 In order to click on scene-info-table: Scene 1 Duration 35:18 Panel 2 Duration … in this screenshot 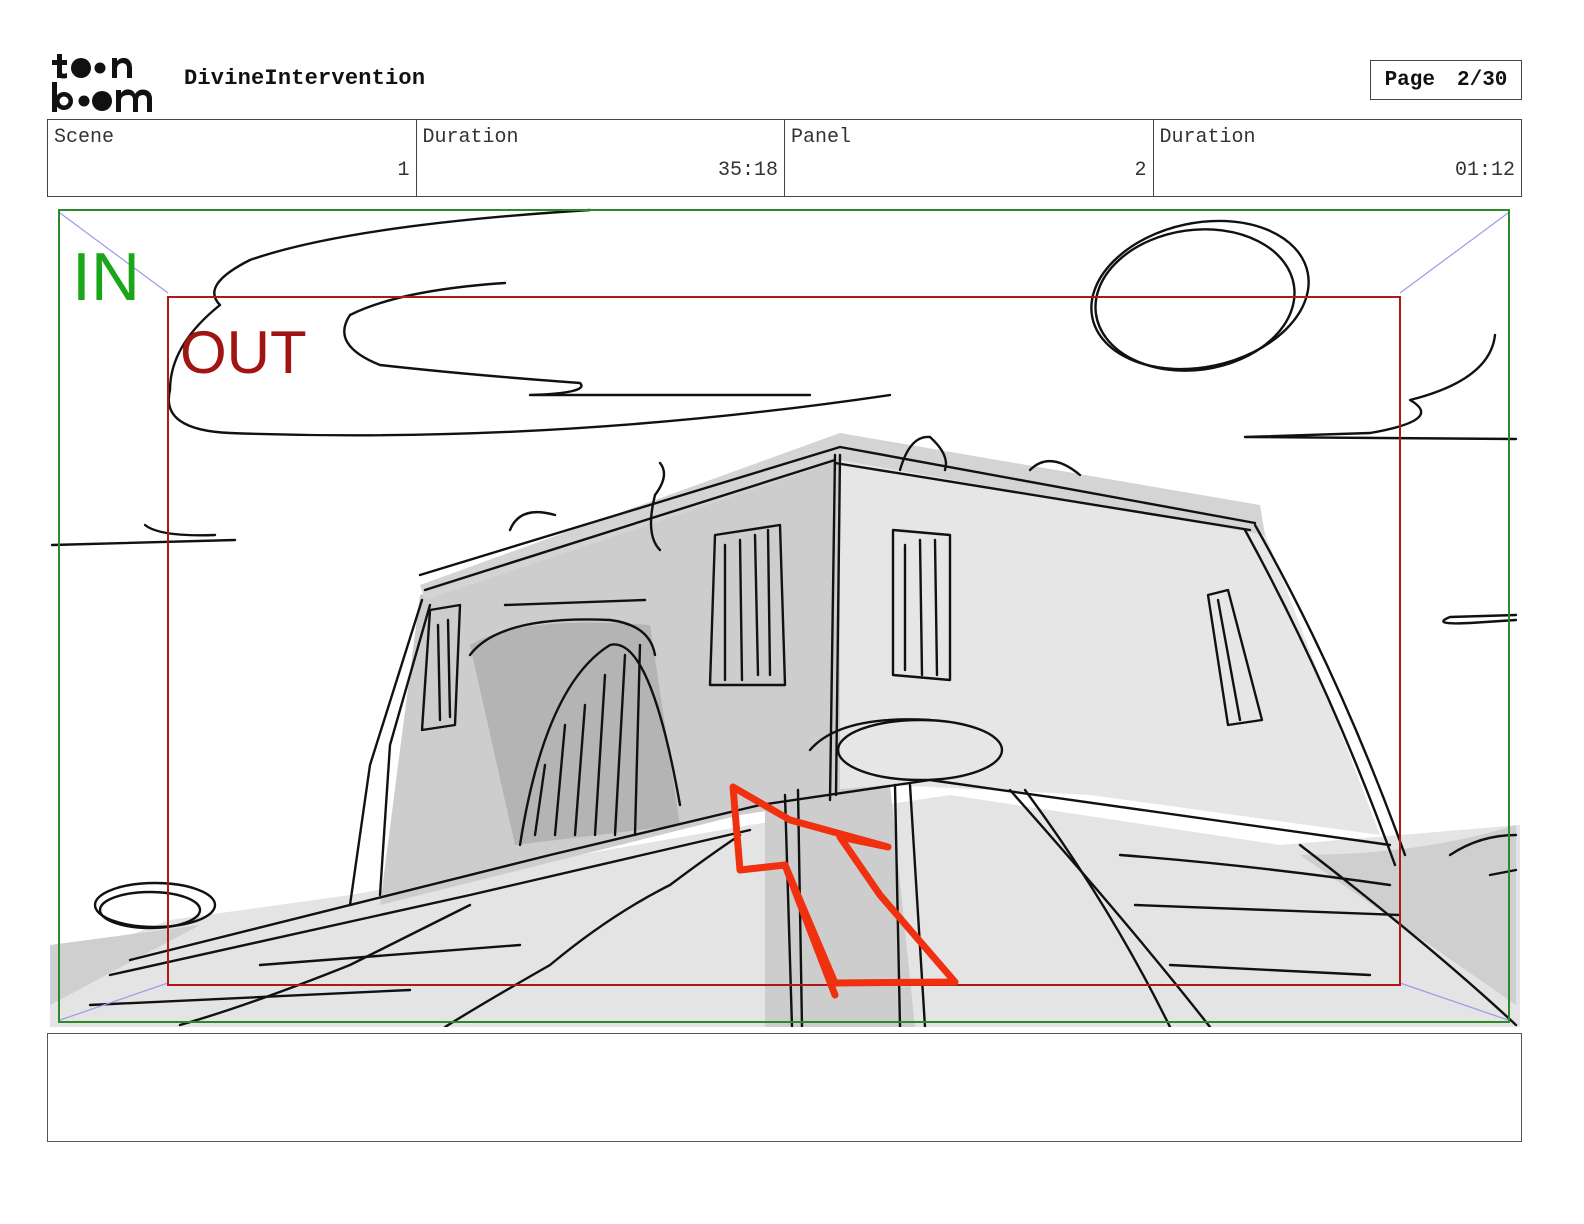, I will do `click(784, 158)`.